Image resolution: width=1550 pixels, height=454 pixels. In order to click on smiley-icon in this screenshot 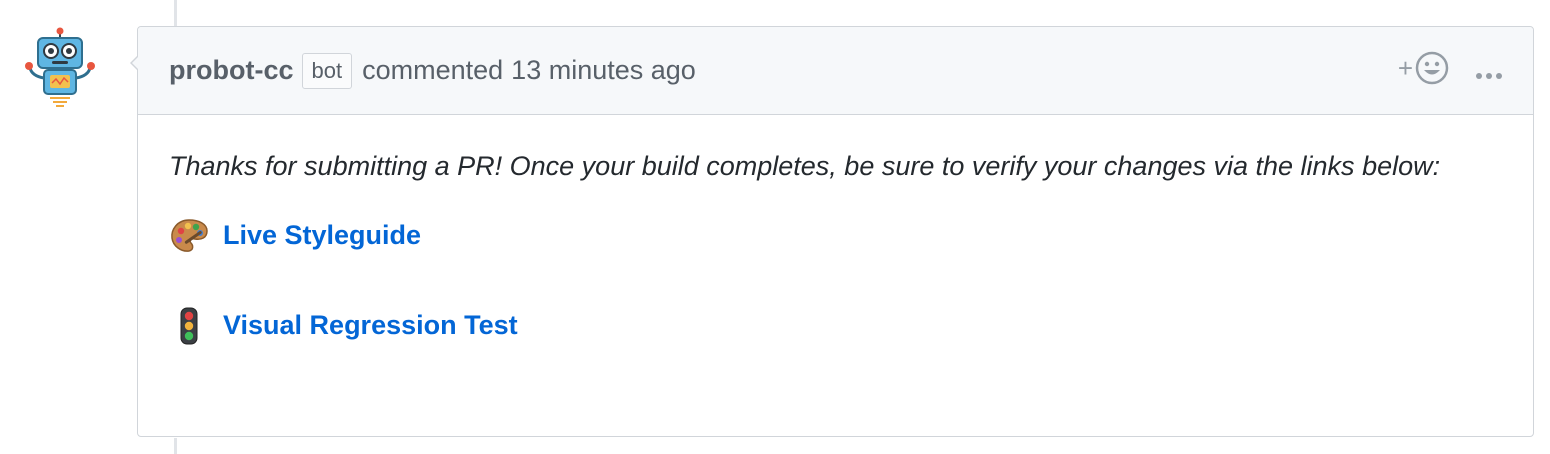, I will do `click(1432, 68)`.